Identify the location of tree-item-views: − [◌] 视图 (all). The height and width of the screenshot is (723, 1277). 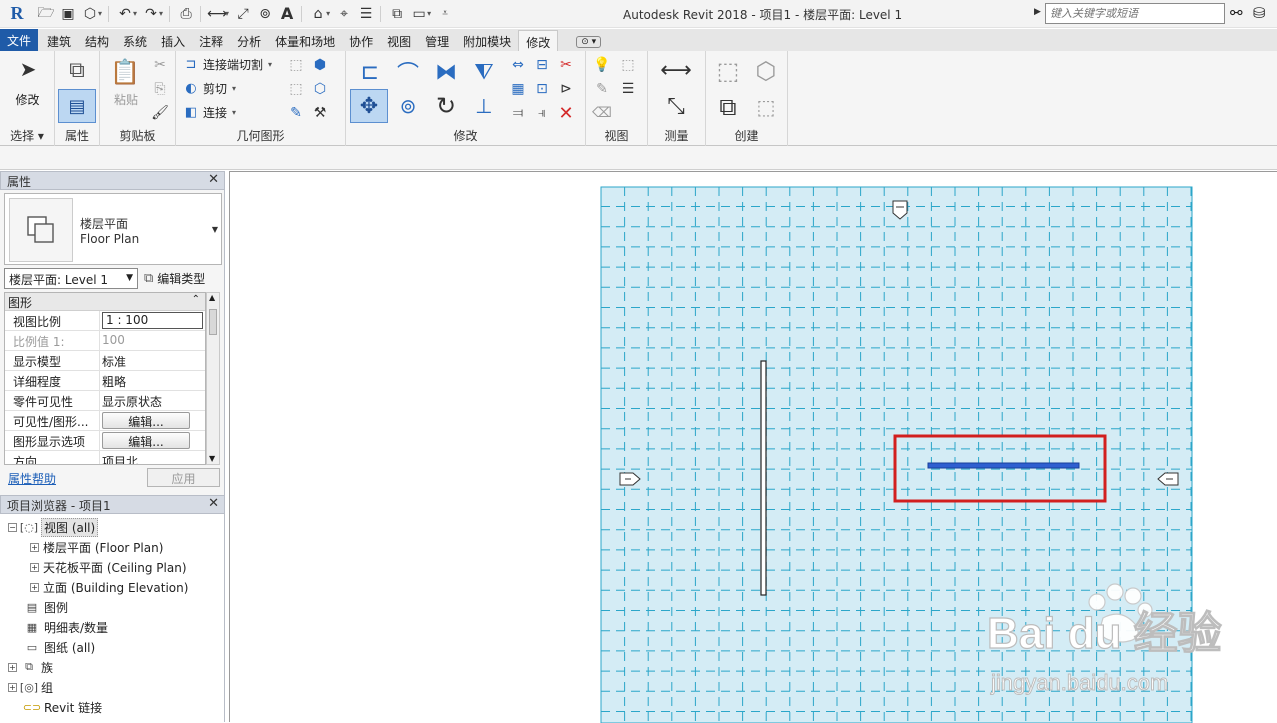
(53, 527).